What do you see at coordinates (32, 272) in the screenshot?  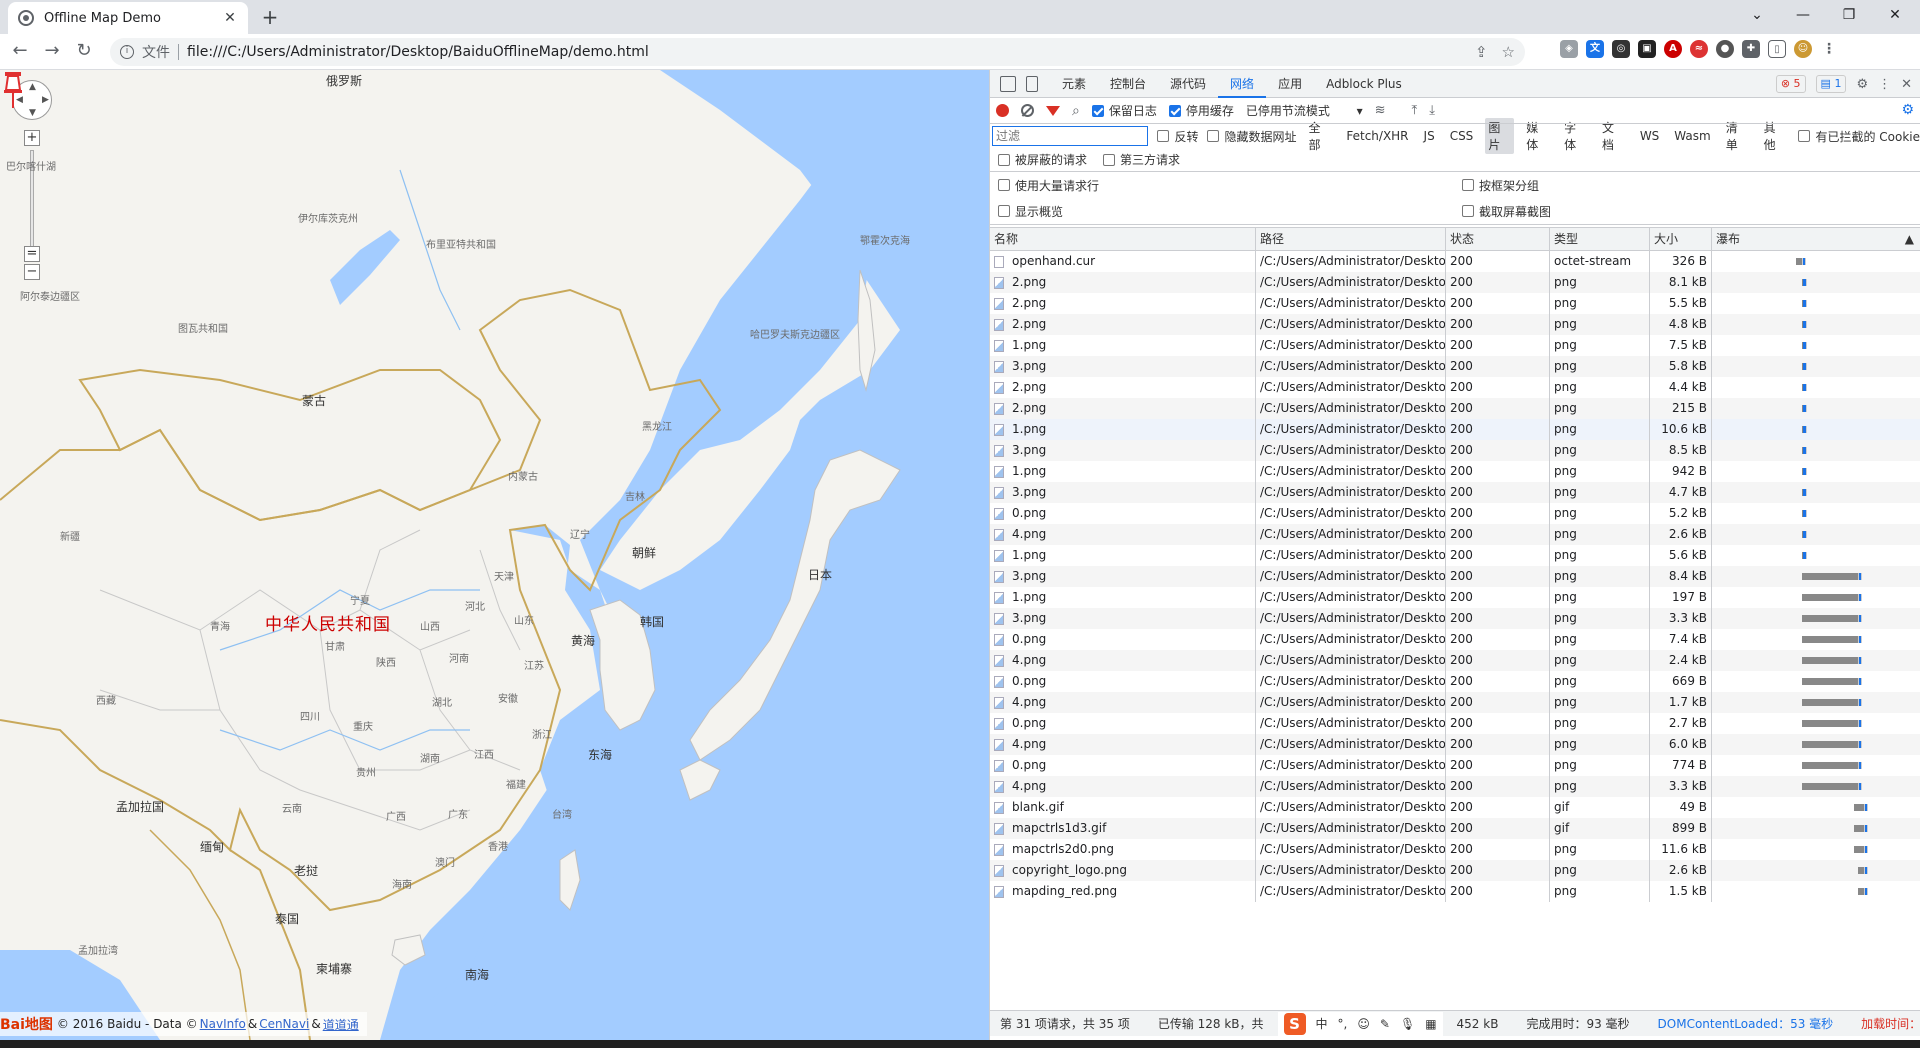 I see `zoom-out-button: −` at bounding box center [32, 272].